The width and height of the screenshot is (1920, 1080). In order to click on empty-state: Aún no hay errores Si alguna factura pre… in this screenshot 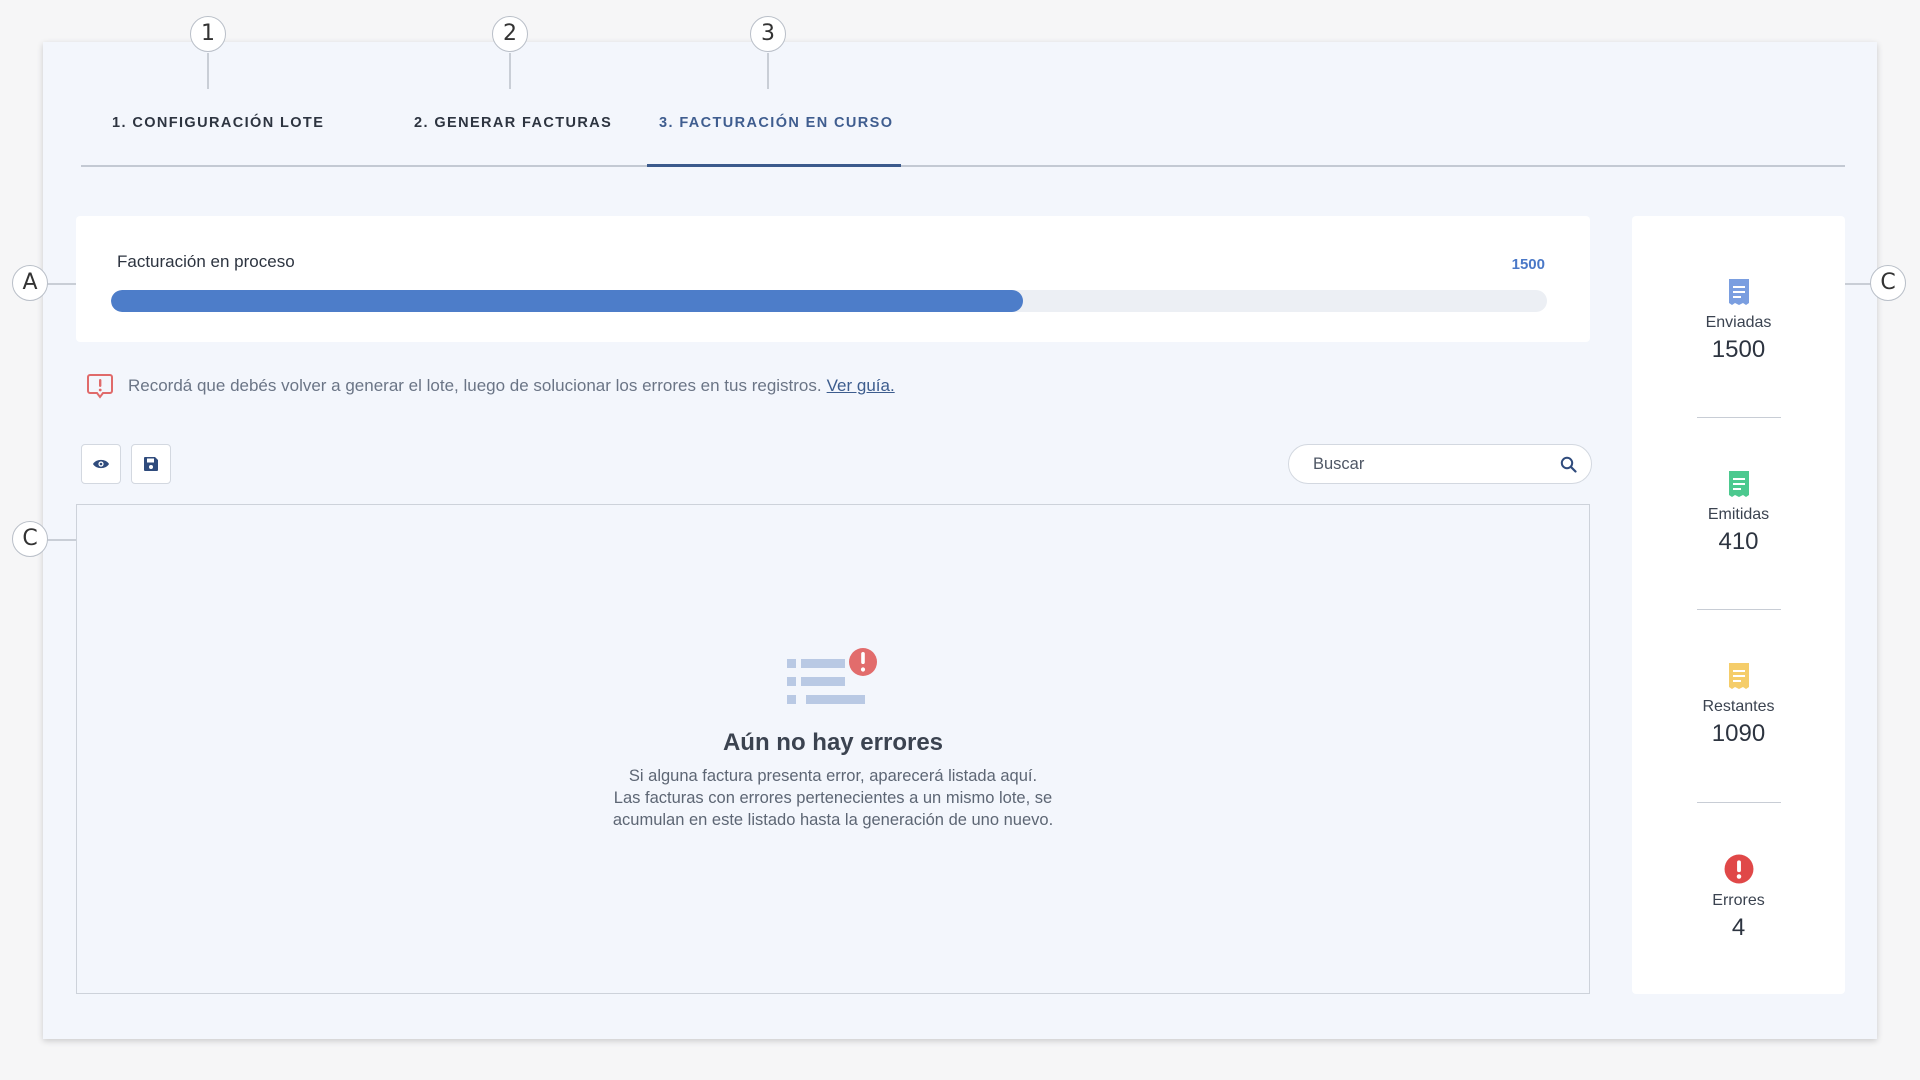, I will do `click(833, 738)`.